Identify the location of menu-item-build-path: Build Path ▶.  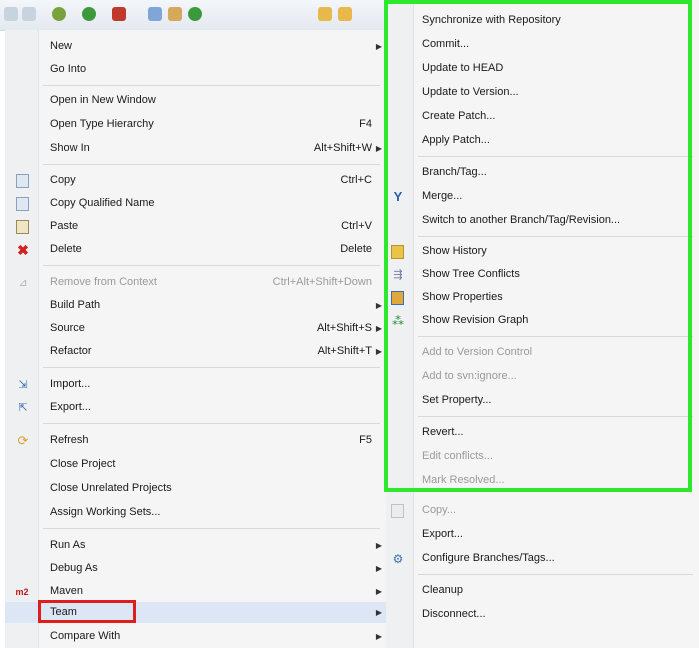
(195, 305).